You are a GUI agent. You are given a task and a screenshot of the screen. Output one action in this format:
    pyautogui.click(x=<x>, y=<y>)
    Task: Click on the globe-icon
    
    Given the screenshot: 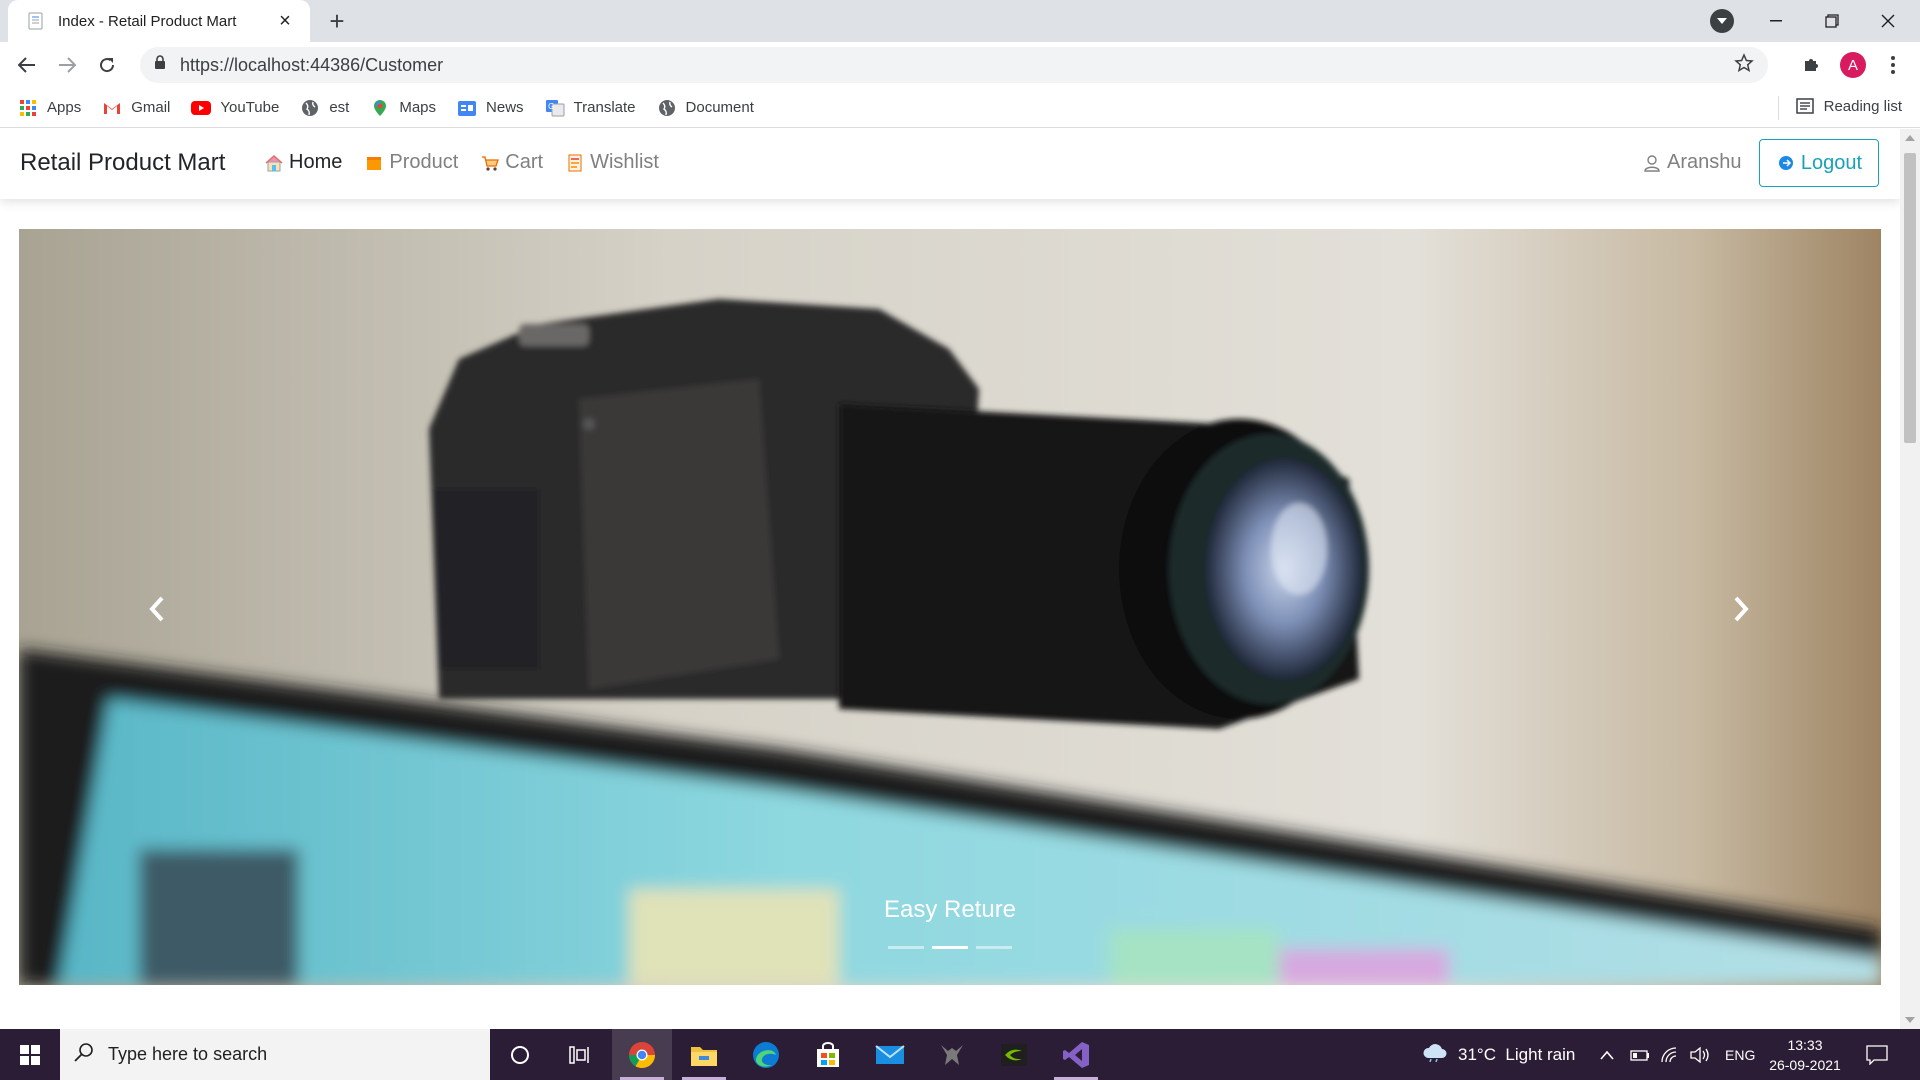 What is the action you would take?
    pyautogui.click(x=667, y=108)
    